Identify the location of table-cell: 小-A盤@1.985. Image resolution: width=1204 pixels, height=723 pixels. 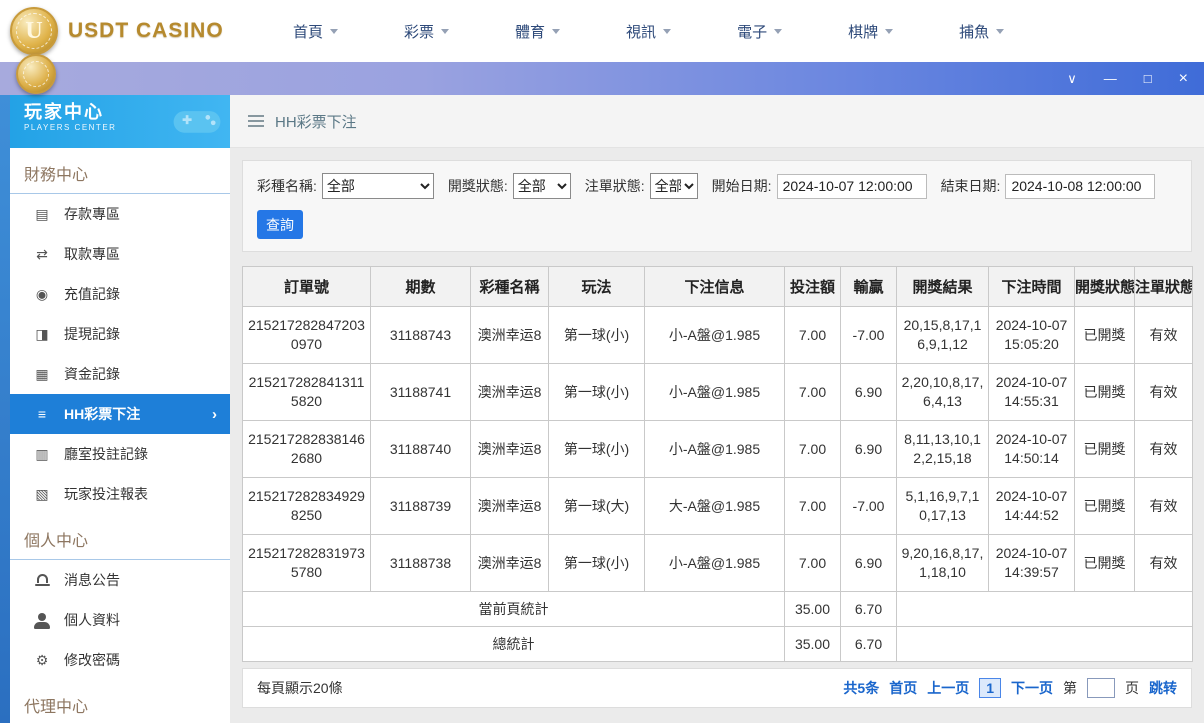
(714, 392).